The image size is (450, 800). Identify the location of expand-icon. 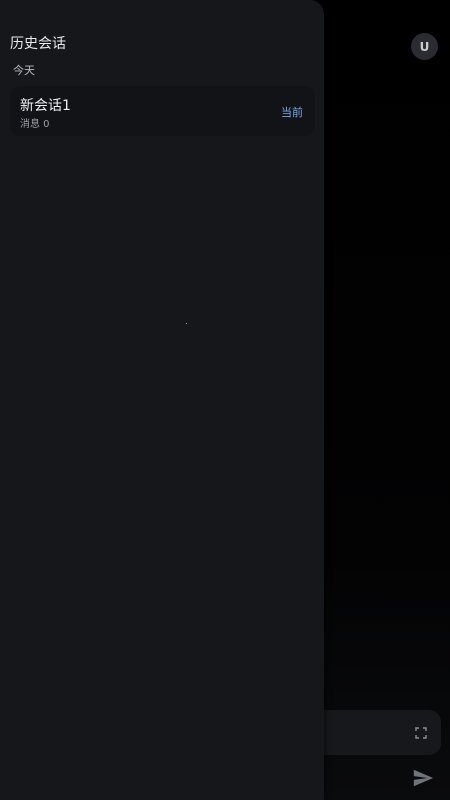
(421, 733).